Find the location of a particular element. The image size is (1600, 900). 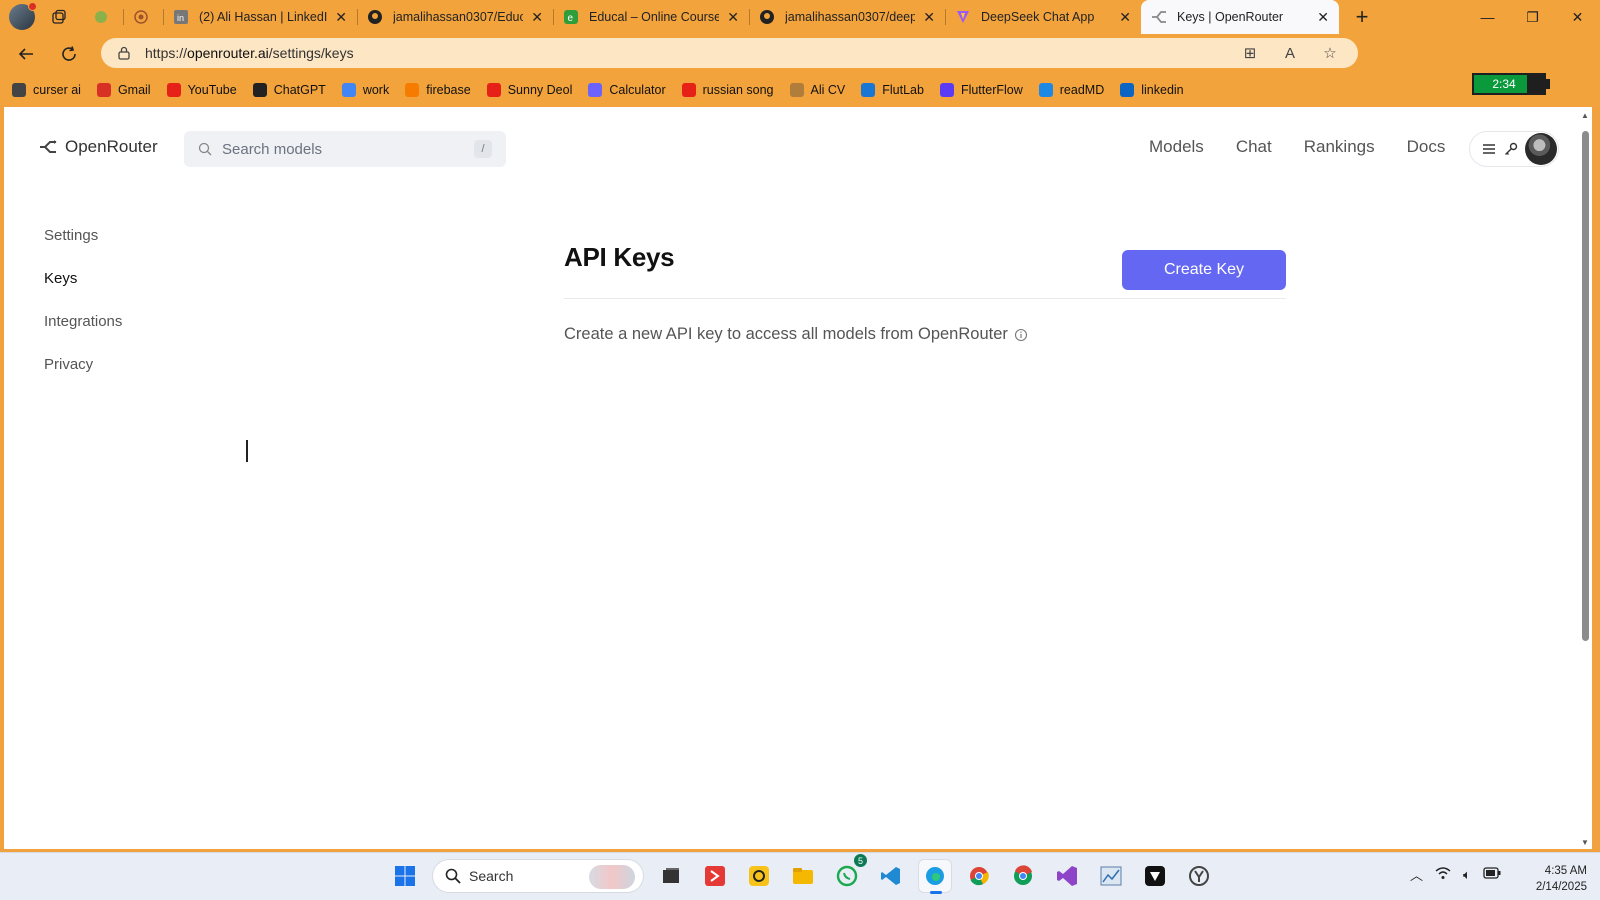

search-icon is located at coordinates (453, 876).